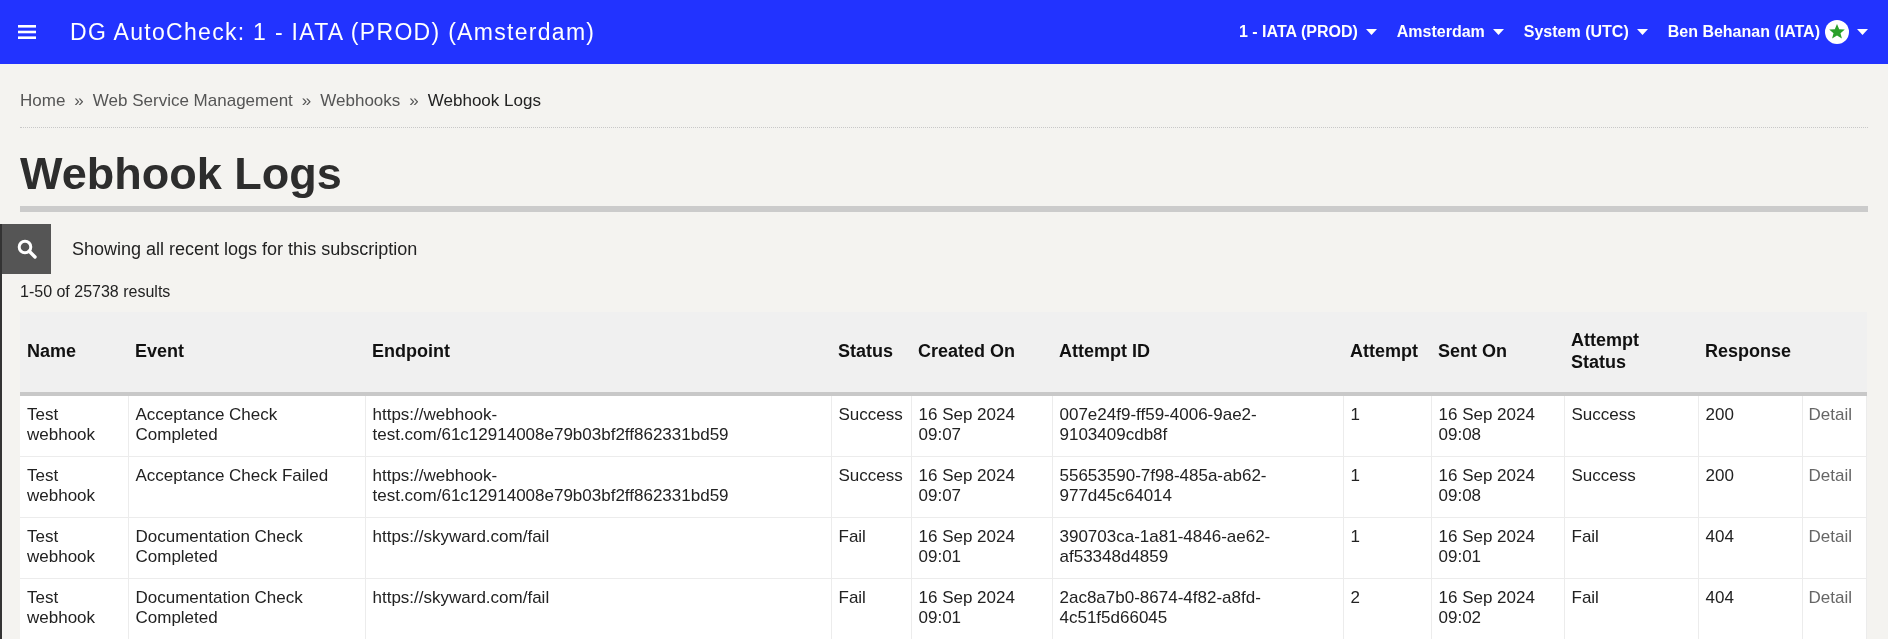  I want to click on column-header: Attempt ID, so click(1104, 351).